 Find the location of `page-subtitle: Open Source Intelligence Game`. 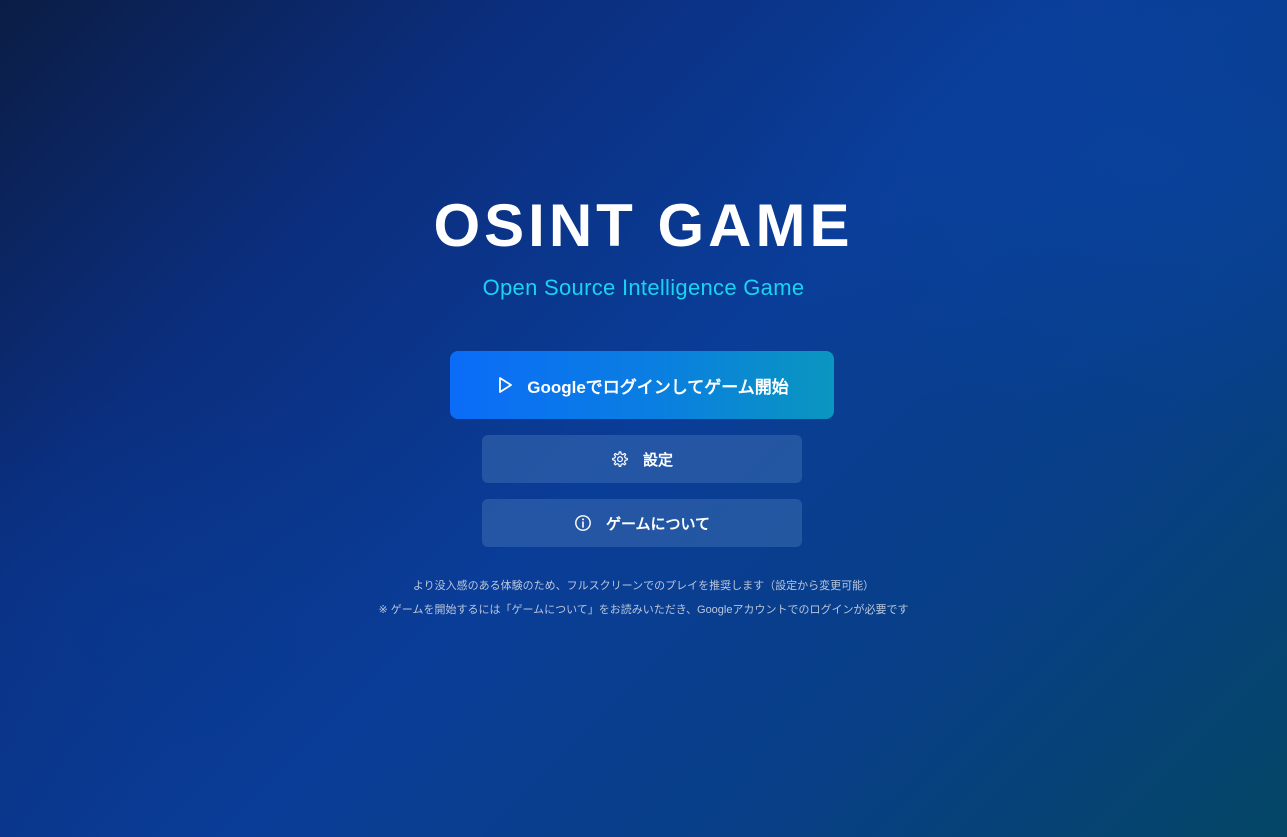

page-subtitle: Open Source Intelligence Game is located at coordinates (643, 287).